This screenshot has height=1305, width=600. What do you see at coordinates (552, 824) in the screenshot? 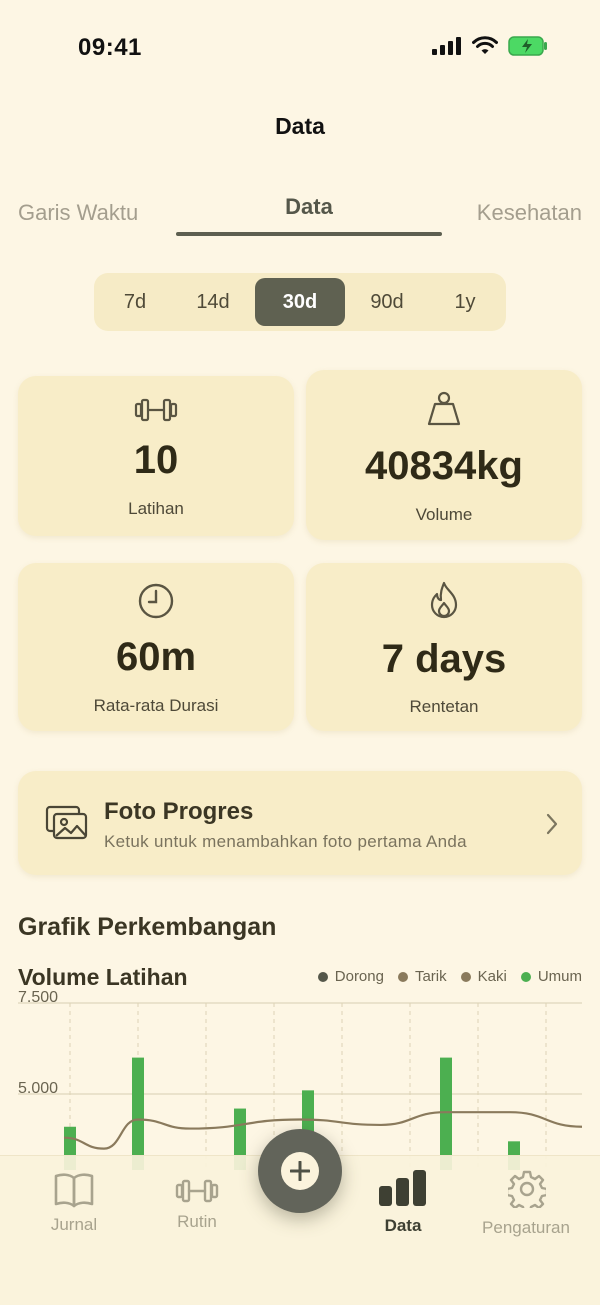
I see `chevron-right-icon` at bounding box center [552, 824].